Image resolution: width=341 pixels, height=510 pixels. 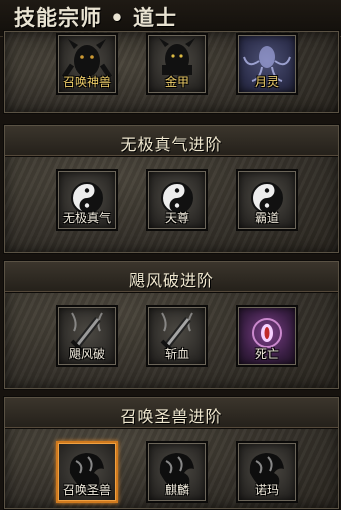 I want to click on skill-tianzun: 天尊, so click(x=177, y=200).